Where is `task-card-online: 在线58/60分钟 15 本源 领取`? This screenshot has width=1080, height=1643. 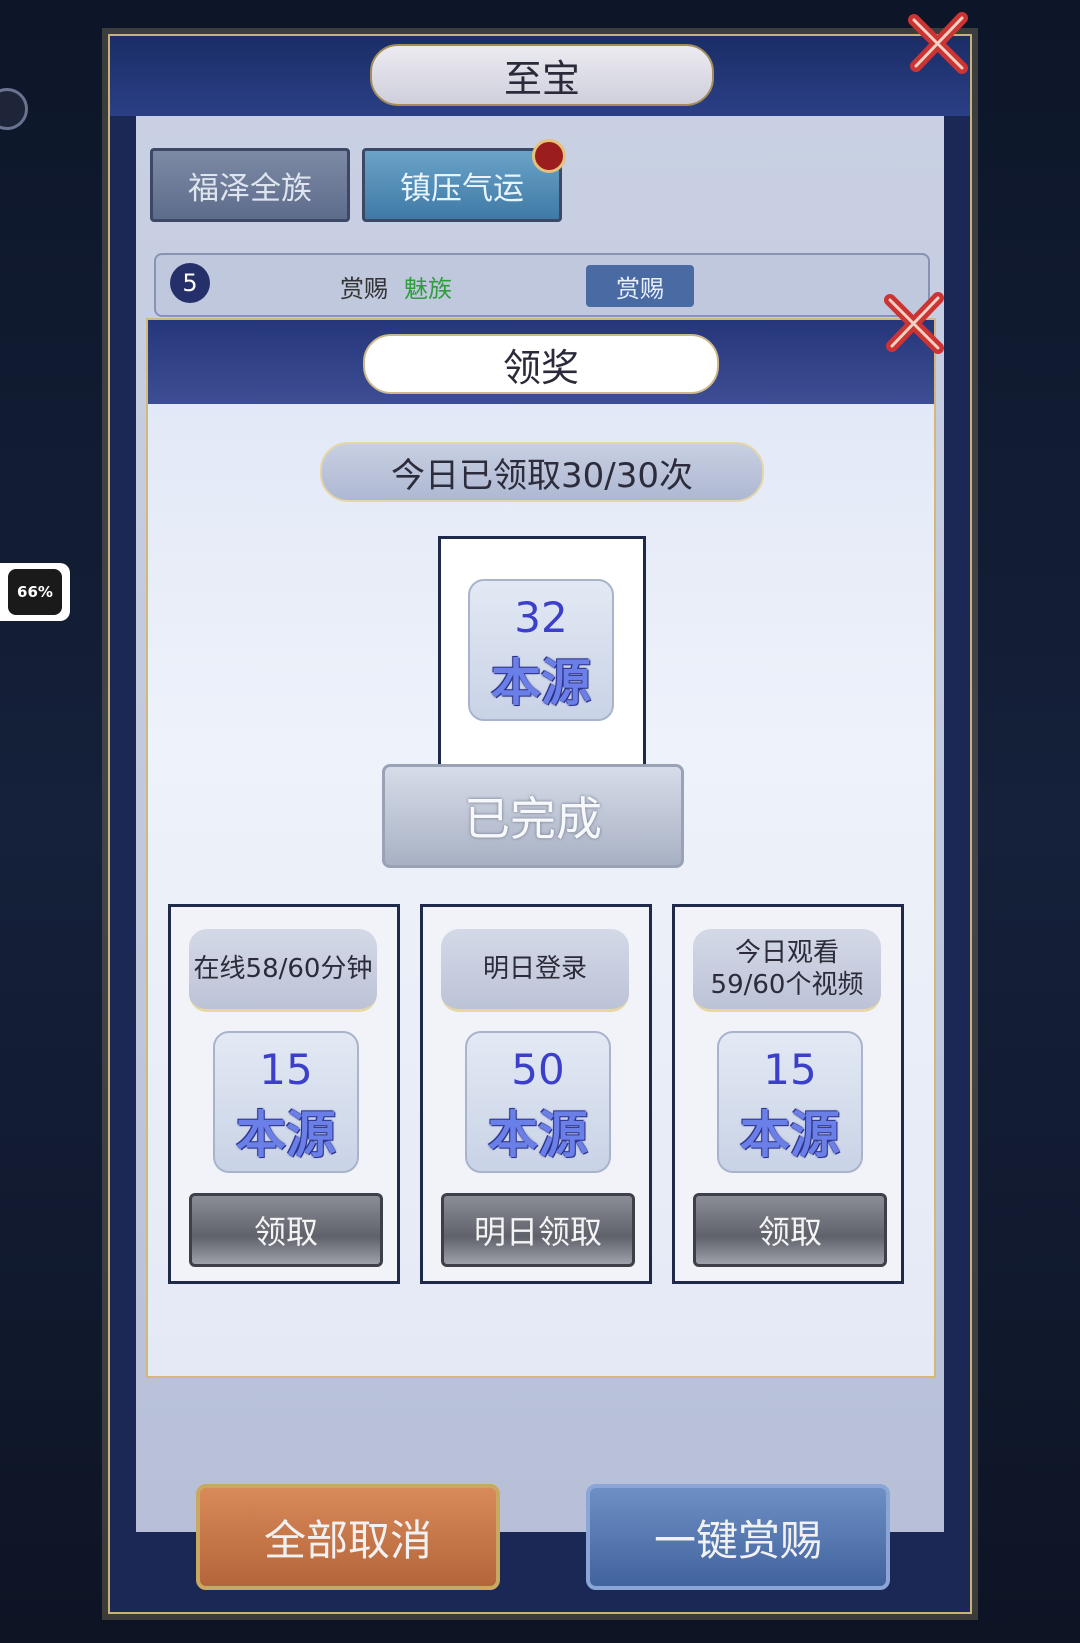
task-card-online: 在线58/60分钟 15 本源 领取 is located at coordinates (284, 1094).